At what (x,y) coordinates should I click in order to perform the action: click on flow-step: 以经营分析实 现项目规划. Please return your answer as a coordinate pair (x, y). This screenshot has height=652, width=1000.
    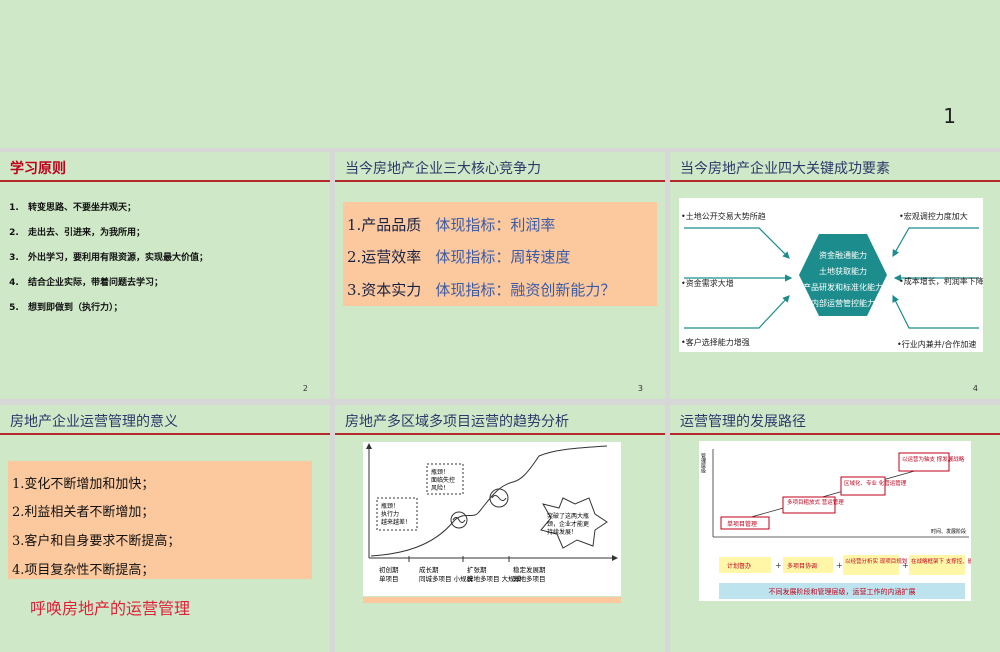
    Looking at the image, I should click on (876, 561).